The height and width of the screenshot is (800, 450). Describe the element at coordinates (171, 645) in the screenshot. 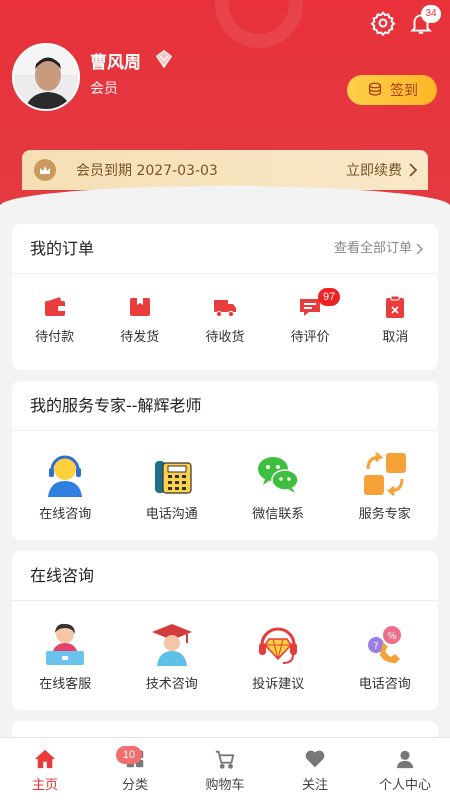

I see `graduate-icon` at that location.